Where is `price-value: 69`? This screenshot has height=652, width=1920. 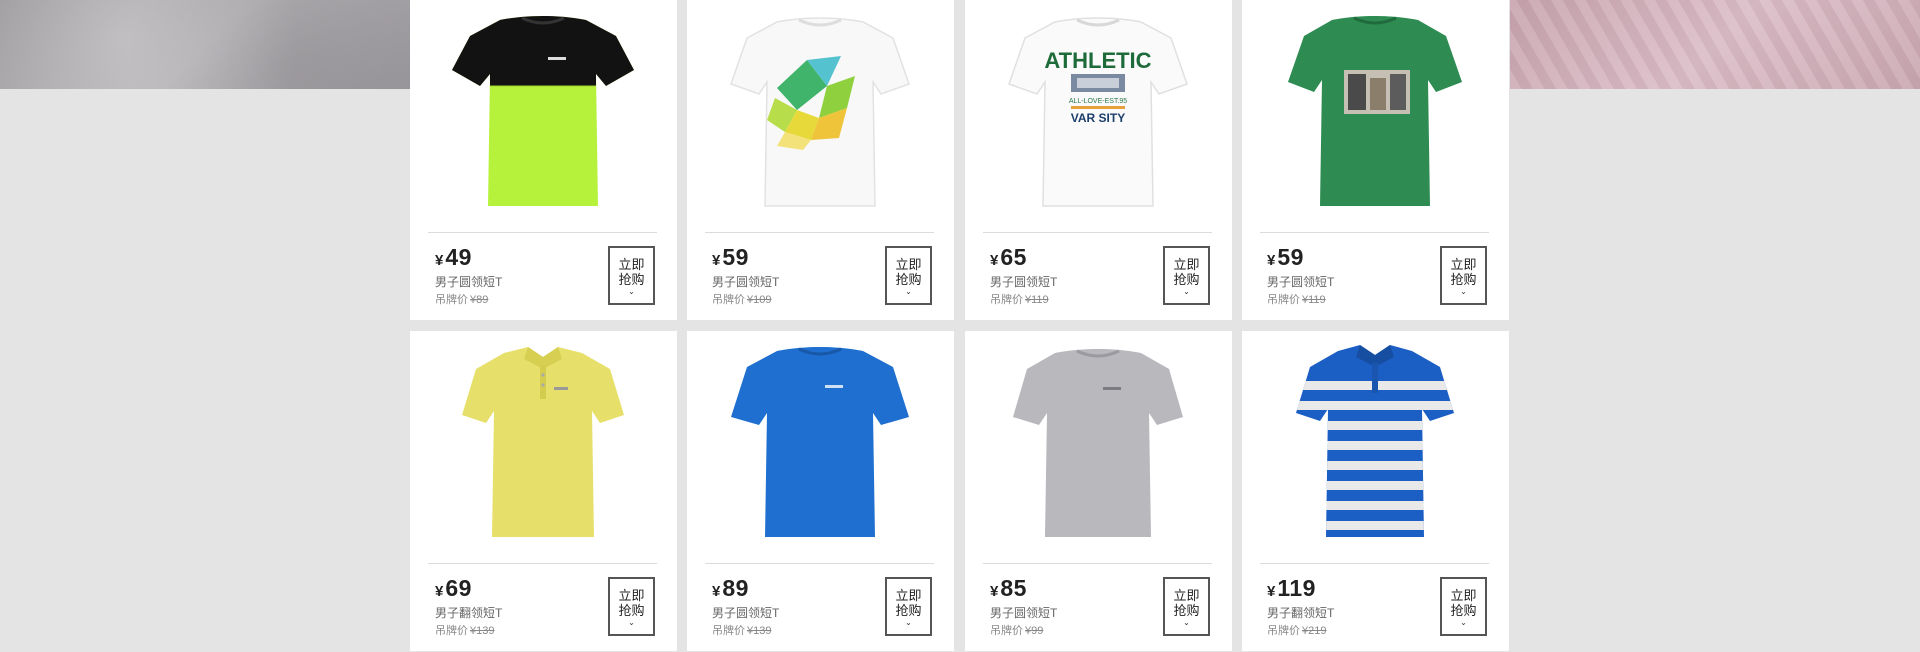
price-value: 69 is located at coordinates (458, 588).